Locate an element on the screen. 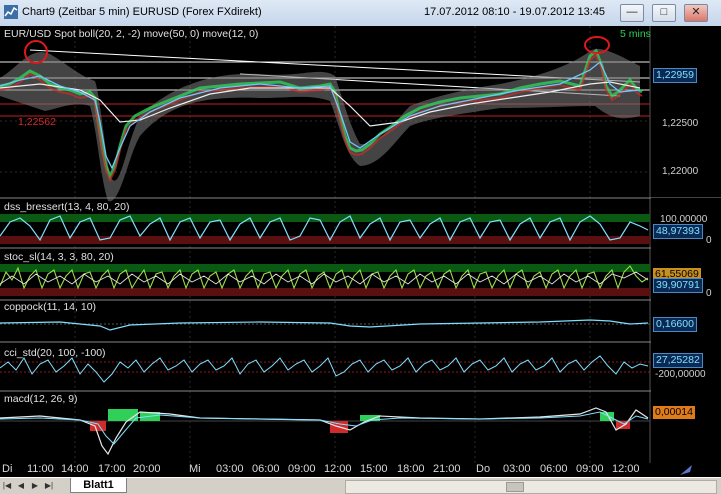  x-tick: 18:00 is located at coordinates (411, 469).